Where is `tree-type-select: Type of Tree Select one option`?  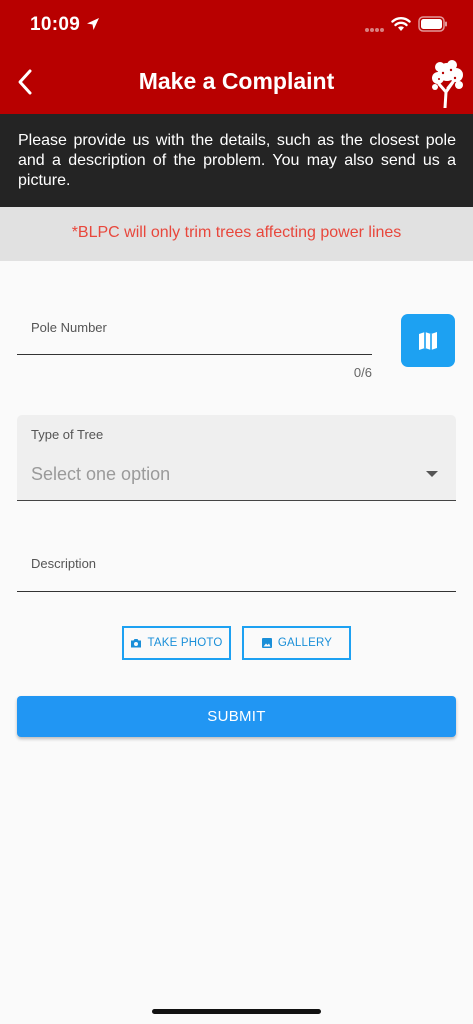
tree-type-select: Type of Tree Select one option is located at coordinates (236, 458).